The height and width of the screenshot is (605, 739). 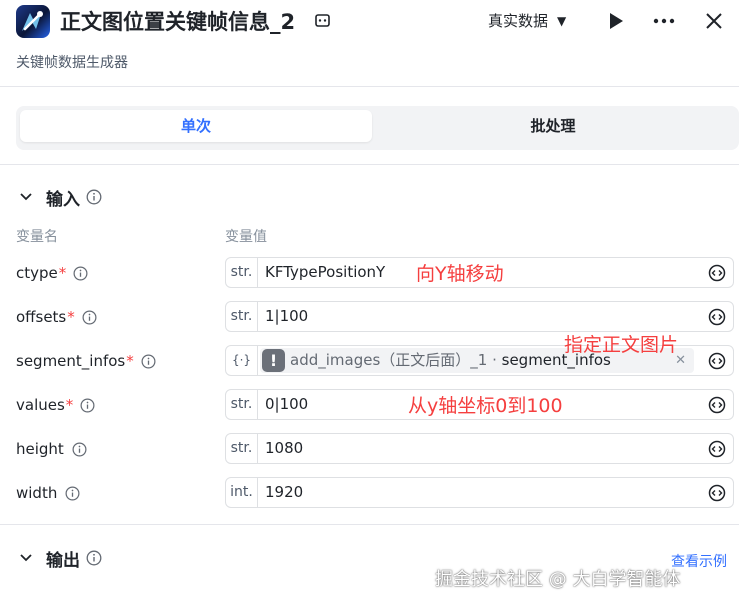 I want to click on var-label-width: width, so click(x=48, y=493).